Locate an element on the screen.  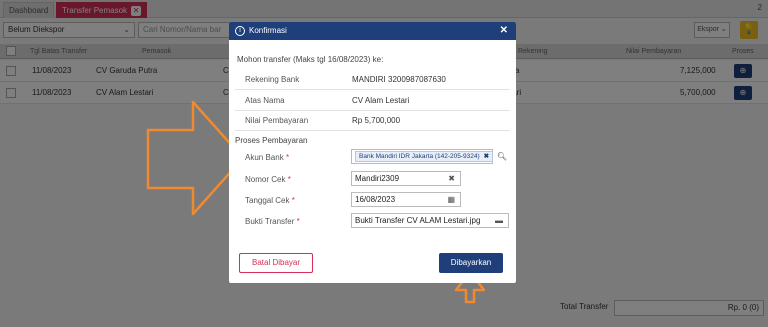
folder-icon: ▬ is located at coordinates (499, 220).